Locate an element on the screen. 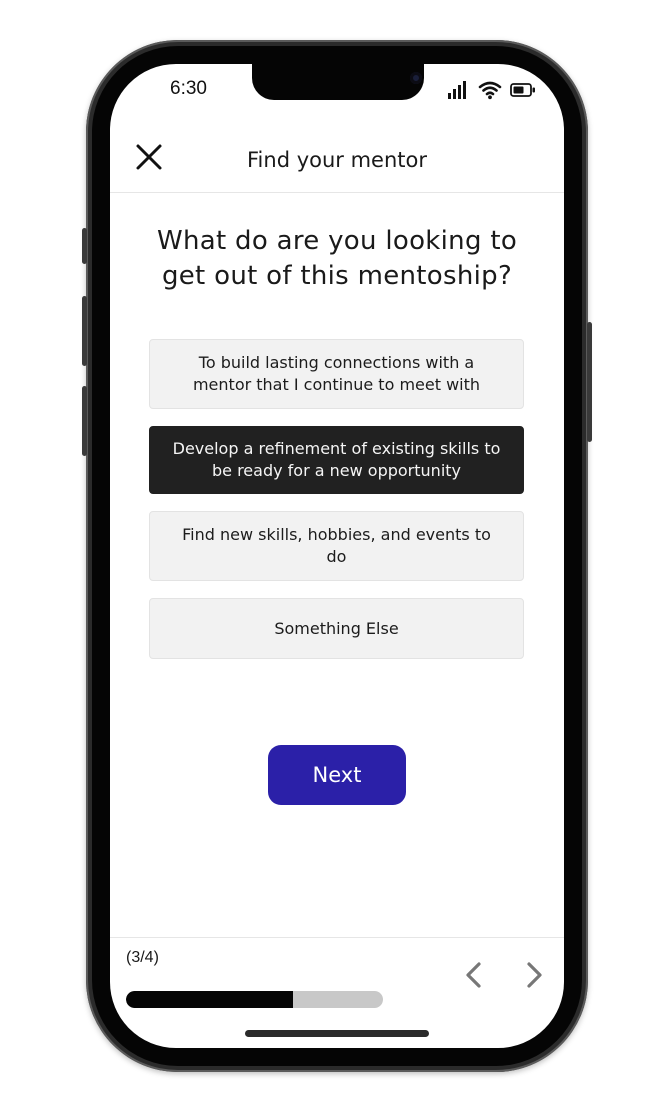  home-indicator is located at coordinates (337, 1033).